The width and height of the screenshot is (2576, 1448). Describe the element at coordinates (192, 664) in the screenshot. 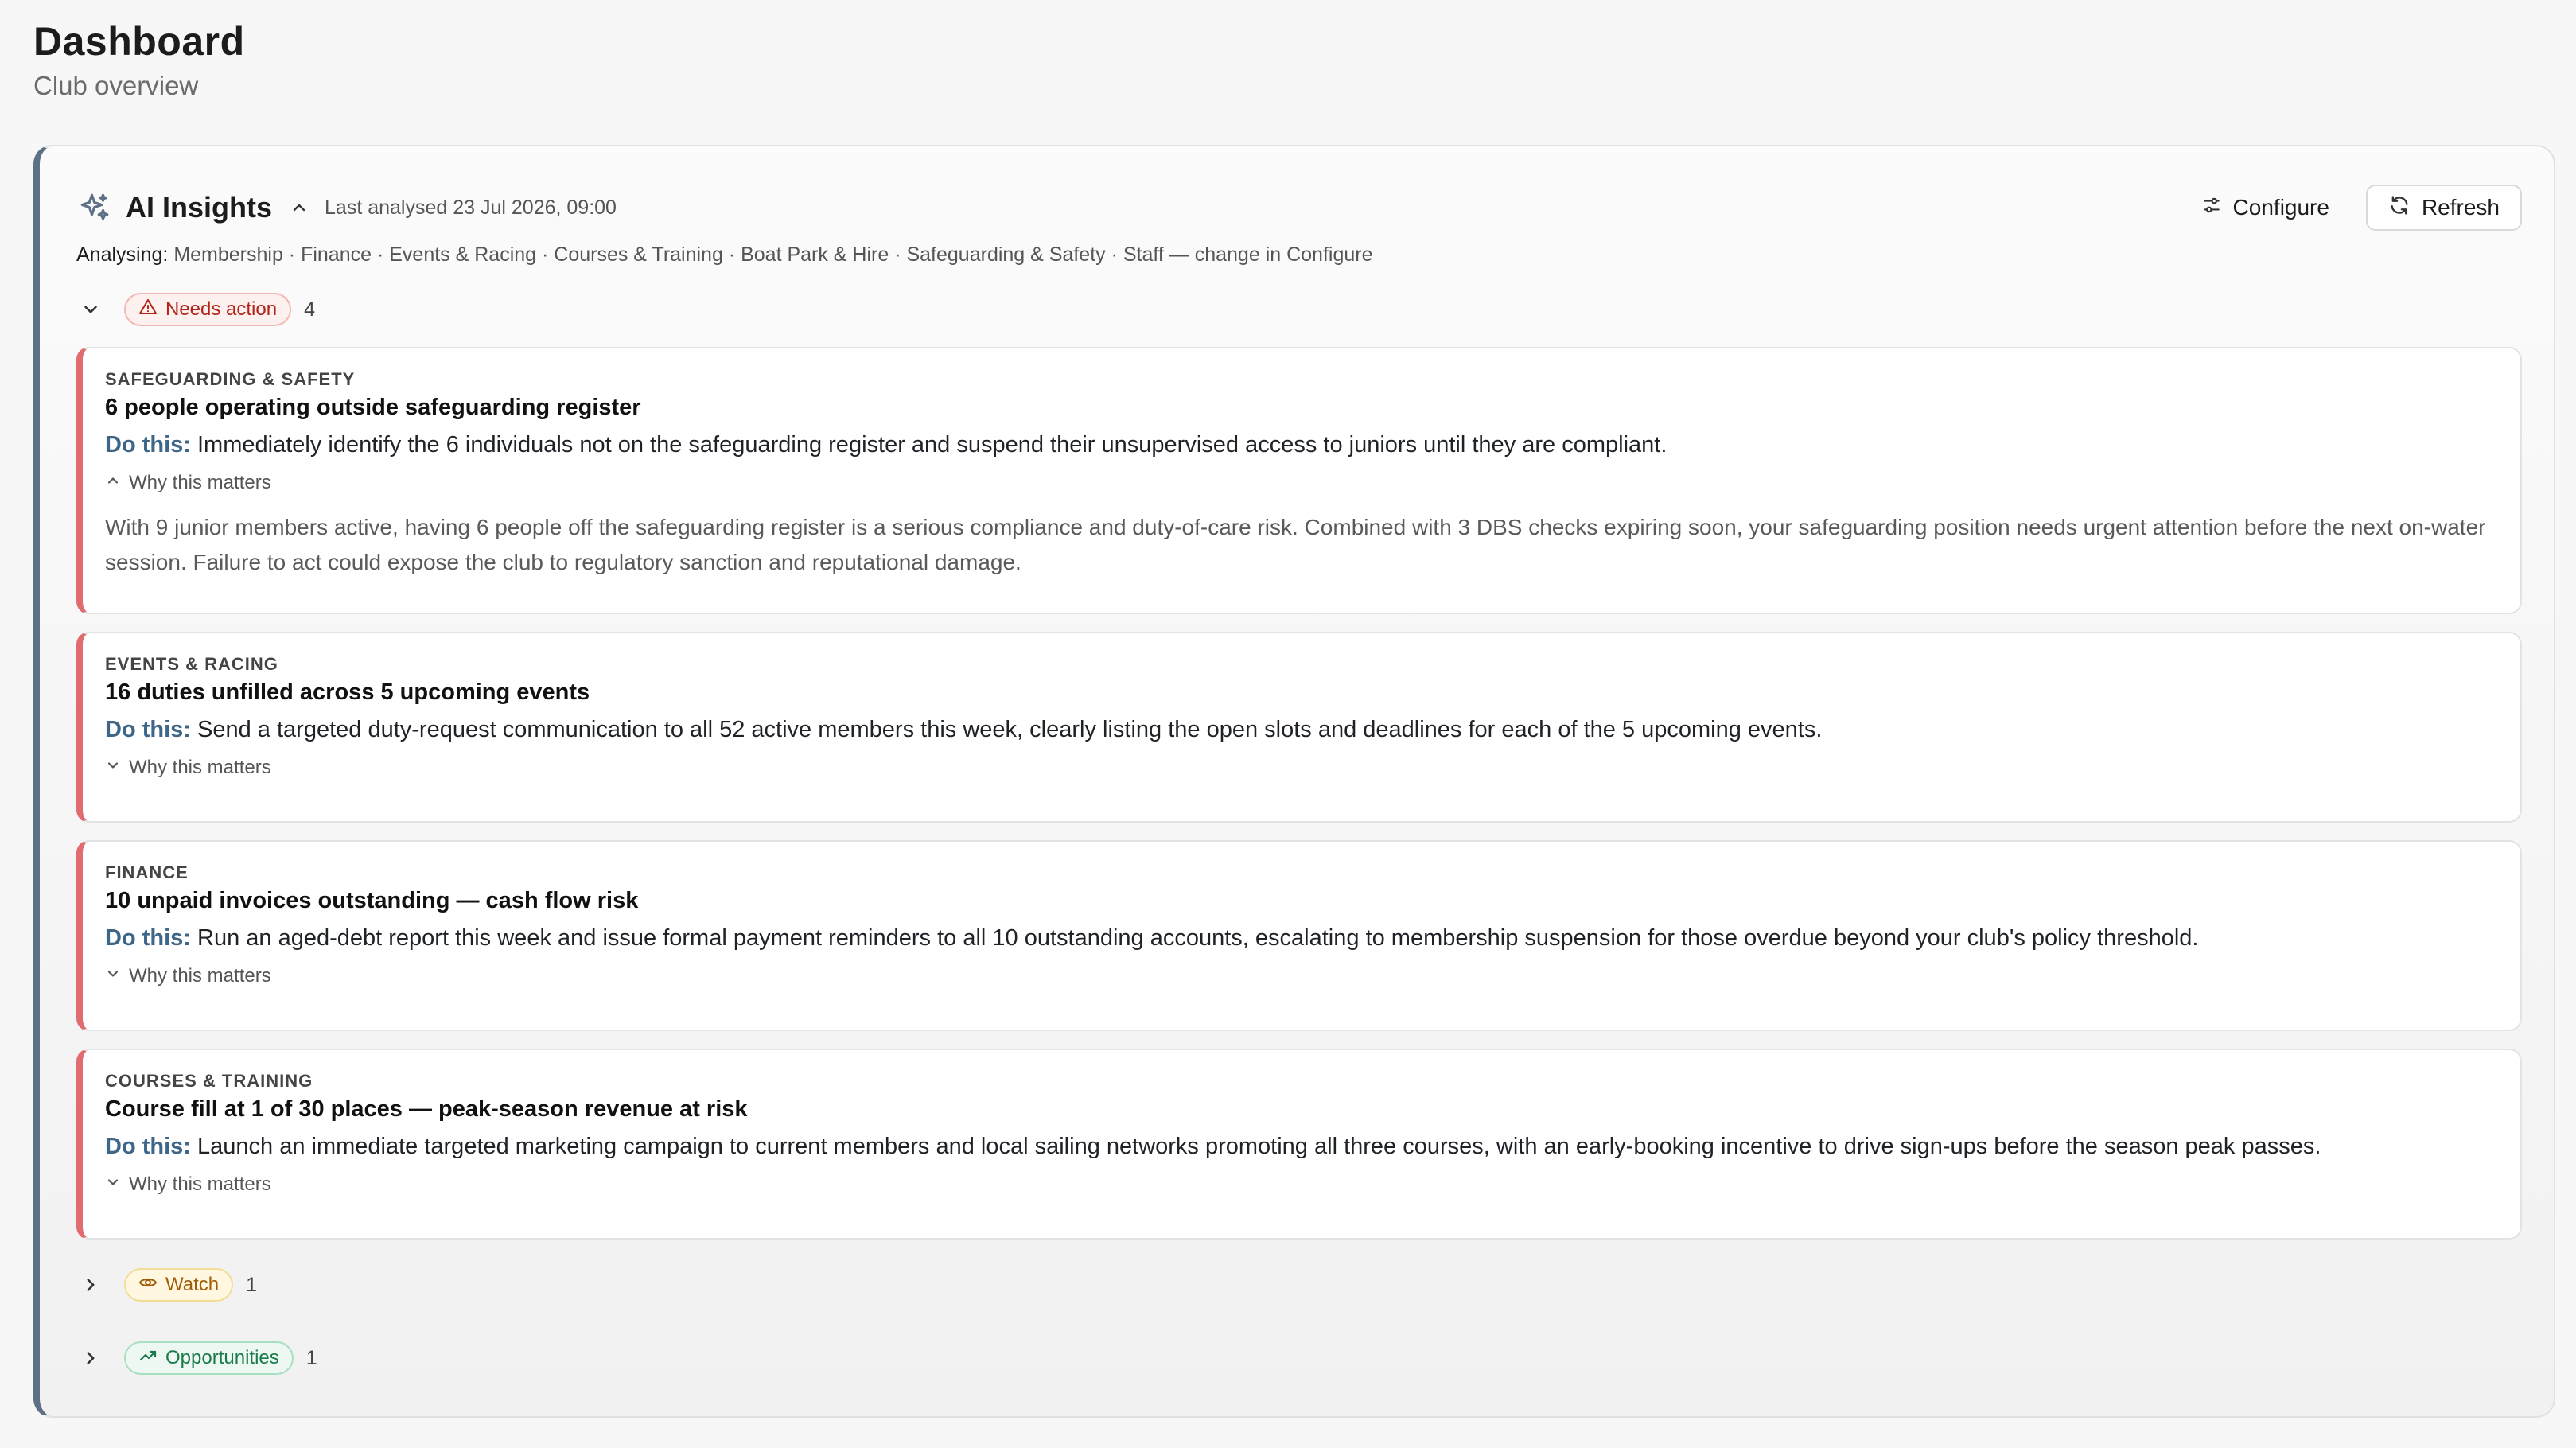

I see `card-category: EVENTS & RACING` at that location.